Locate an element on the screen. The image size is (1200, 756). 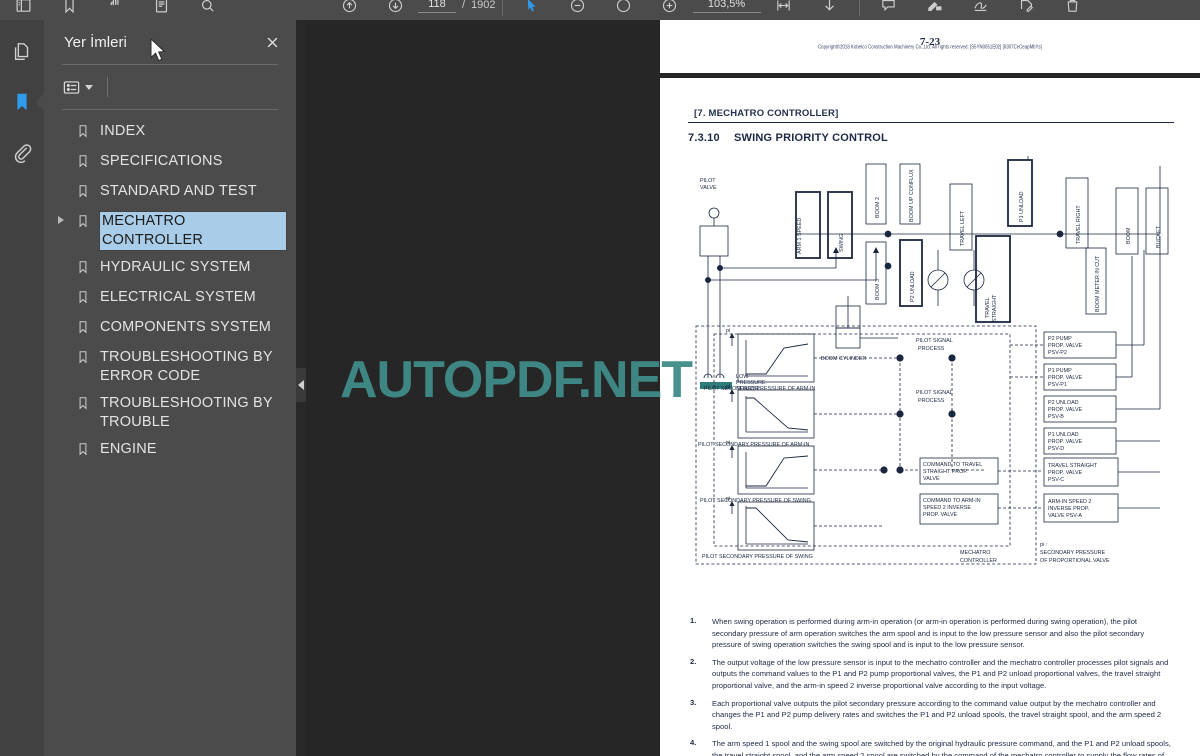
bookmark-item: TROUBLESHOOTING BY TROUBLE is located at coordinates (170, 413).